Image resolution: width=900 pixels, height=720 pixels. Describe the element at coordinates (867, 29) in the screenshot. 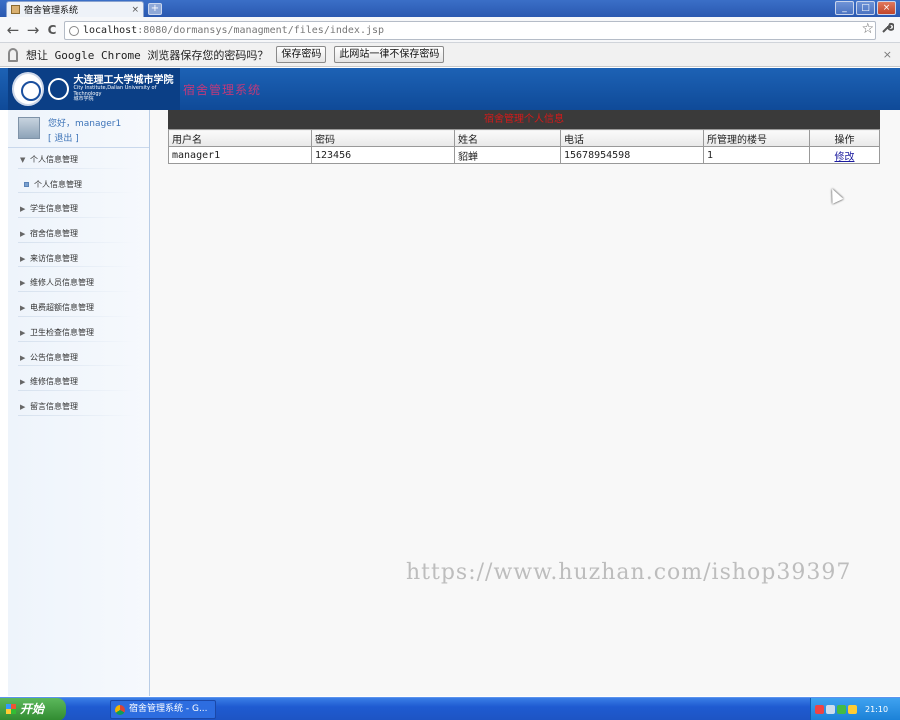

I see `bookmark-star-icon: ☆` at that location.